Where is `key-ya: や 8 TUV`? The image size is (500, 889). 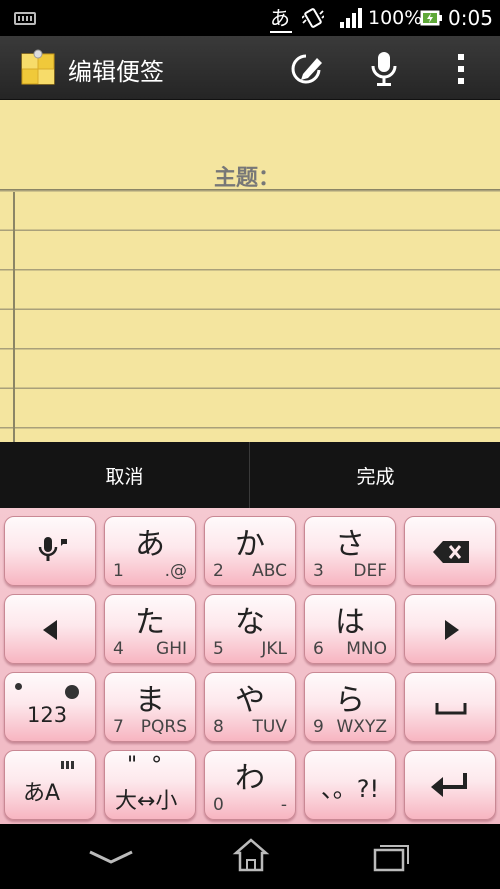
key-ya: や 8 TUV is located at coordinates (250, 707).